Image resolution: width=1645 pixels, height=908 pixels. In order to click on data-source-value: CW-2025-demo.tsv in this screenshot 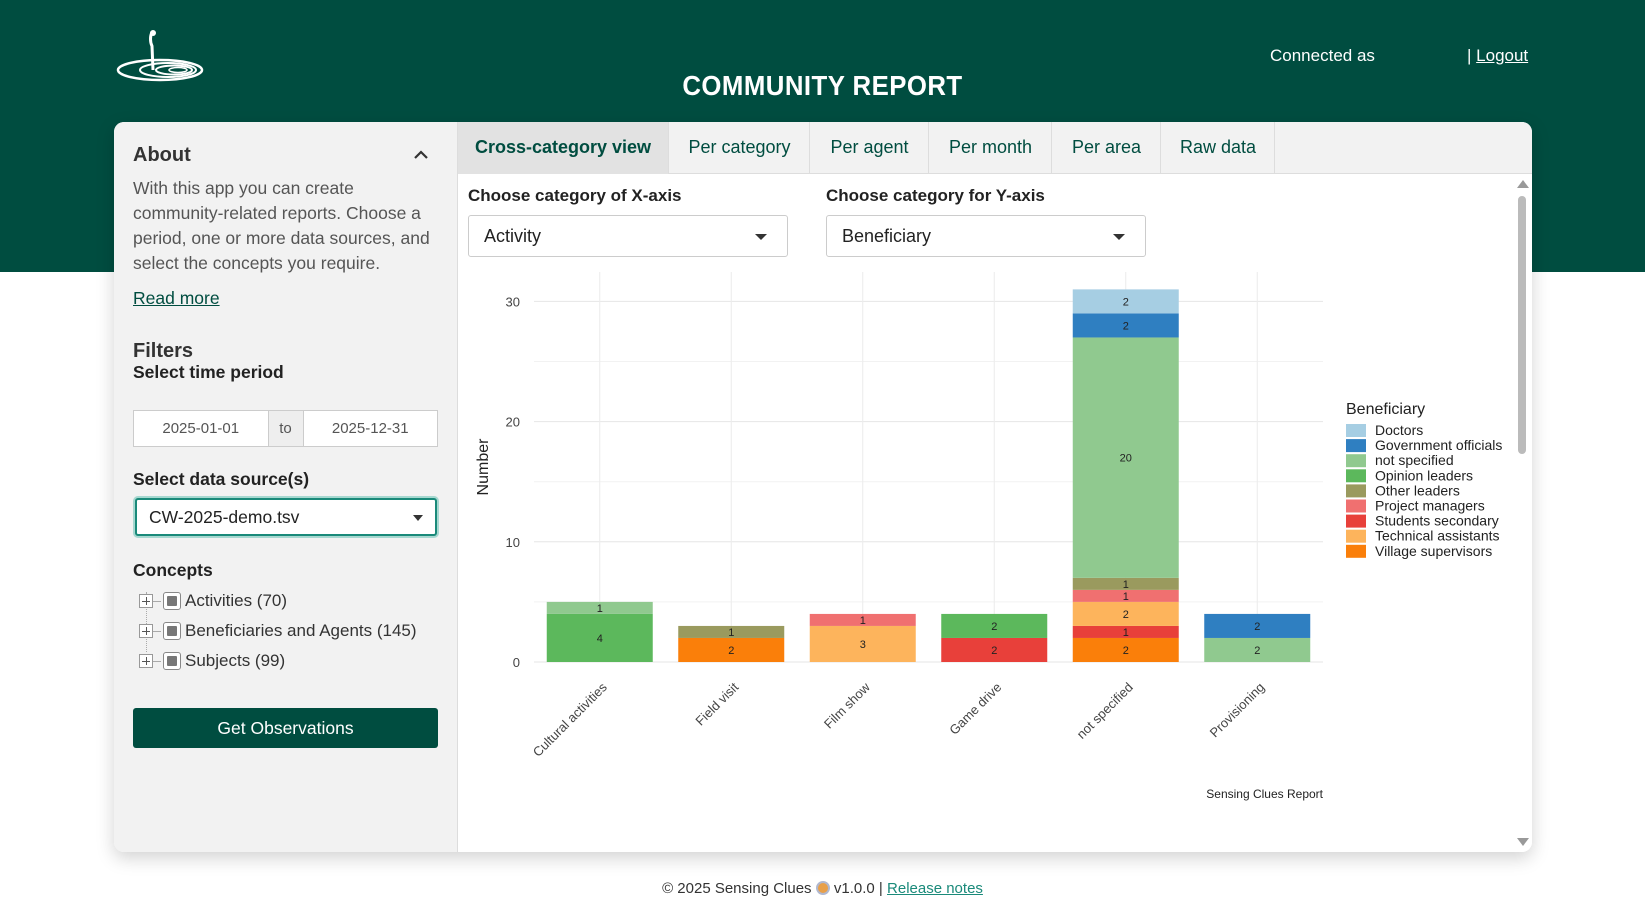, I will do `click(224, 517)`.